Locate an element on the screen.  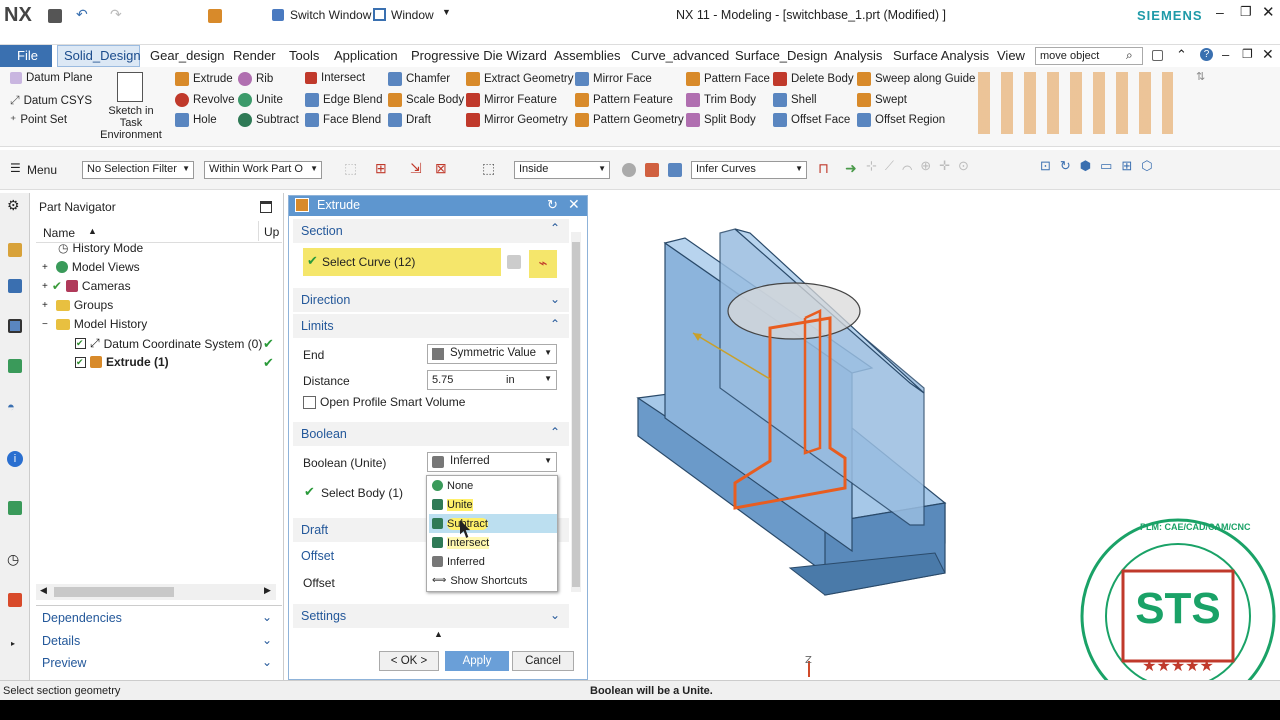
assembly-navigator-icon is located at coordinates (15, 250).